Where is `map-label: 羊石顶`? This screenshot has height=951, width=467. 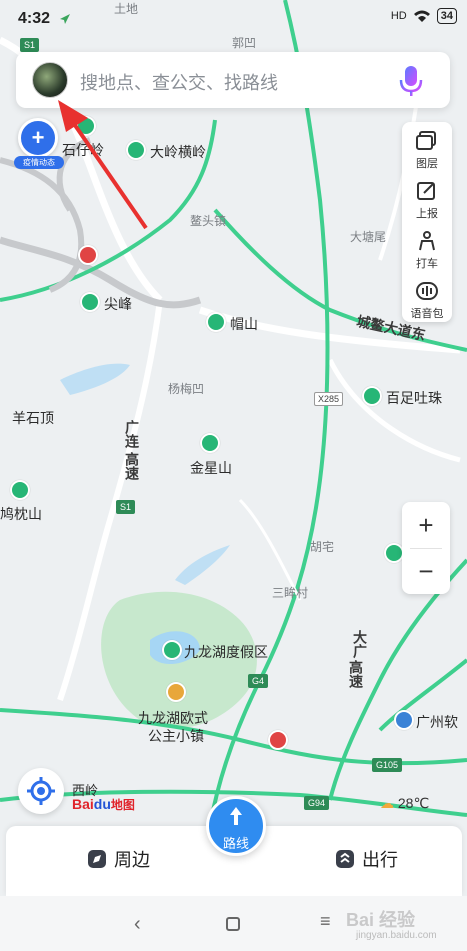
map-label: 羊石顶 is located at coordinates (33, 418).